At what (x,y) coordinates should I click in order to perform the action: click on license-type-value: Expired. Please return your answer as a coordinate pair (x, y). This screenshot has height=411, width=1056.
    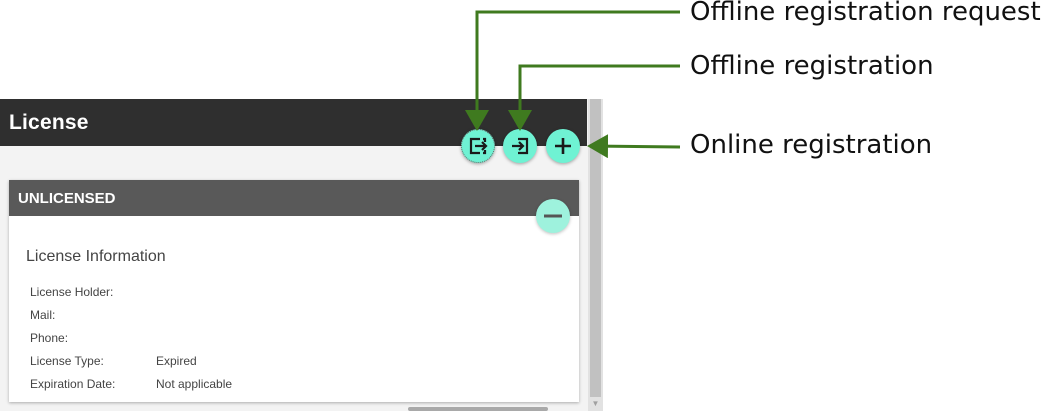
    Looking at the image, I should click on (176, 361).